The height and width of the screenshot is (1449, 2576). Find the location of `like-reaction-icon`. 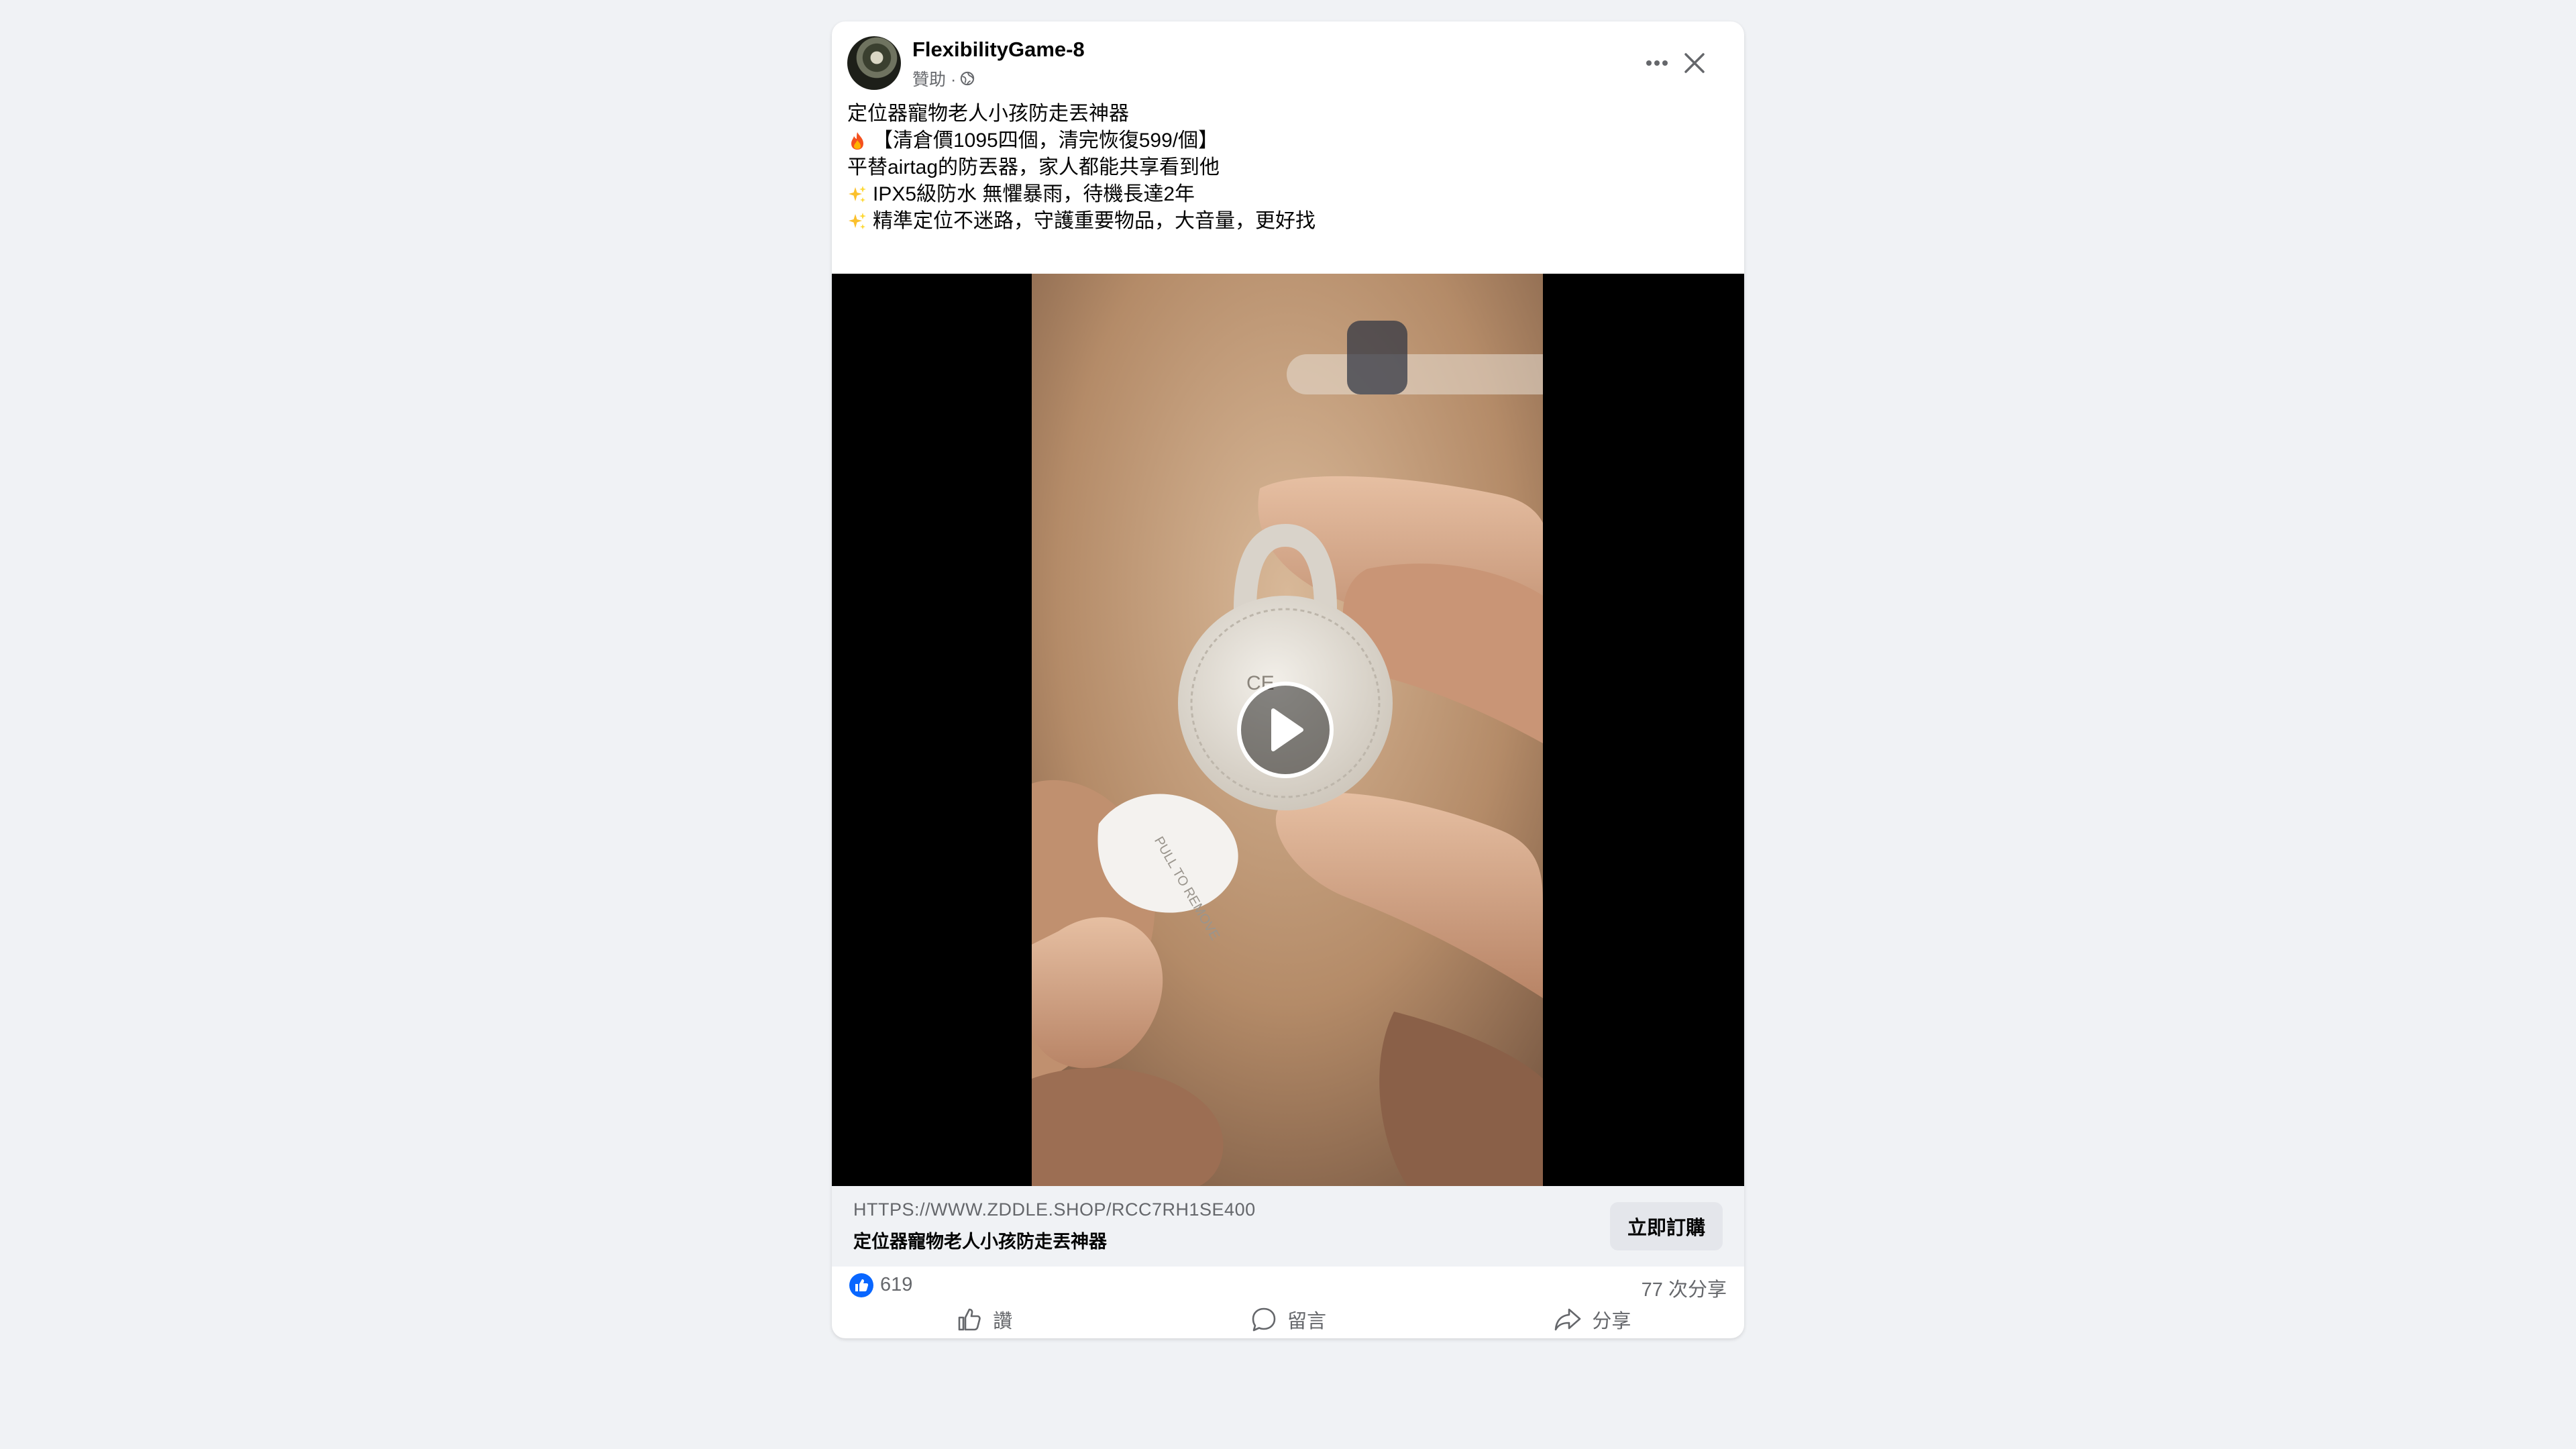

like-reaction-icon is located at coordinates (861, 1285).